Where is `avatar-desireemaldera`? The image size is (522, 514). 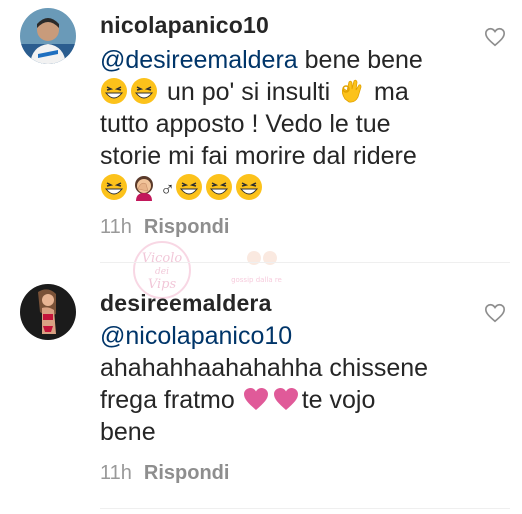 avatar-desireemaldera is located at coordinates (48, 312).